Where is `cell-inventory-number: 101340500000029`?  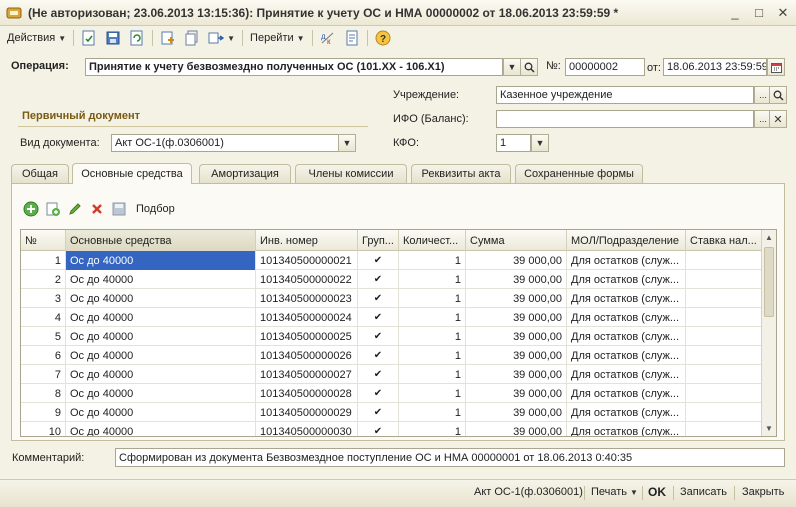
cell-inventory-number: 101340500000029 is located at coordinates (307, 412).